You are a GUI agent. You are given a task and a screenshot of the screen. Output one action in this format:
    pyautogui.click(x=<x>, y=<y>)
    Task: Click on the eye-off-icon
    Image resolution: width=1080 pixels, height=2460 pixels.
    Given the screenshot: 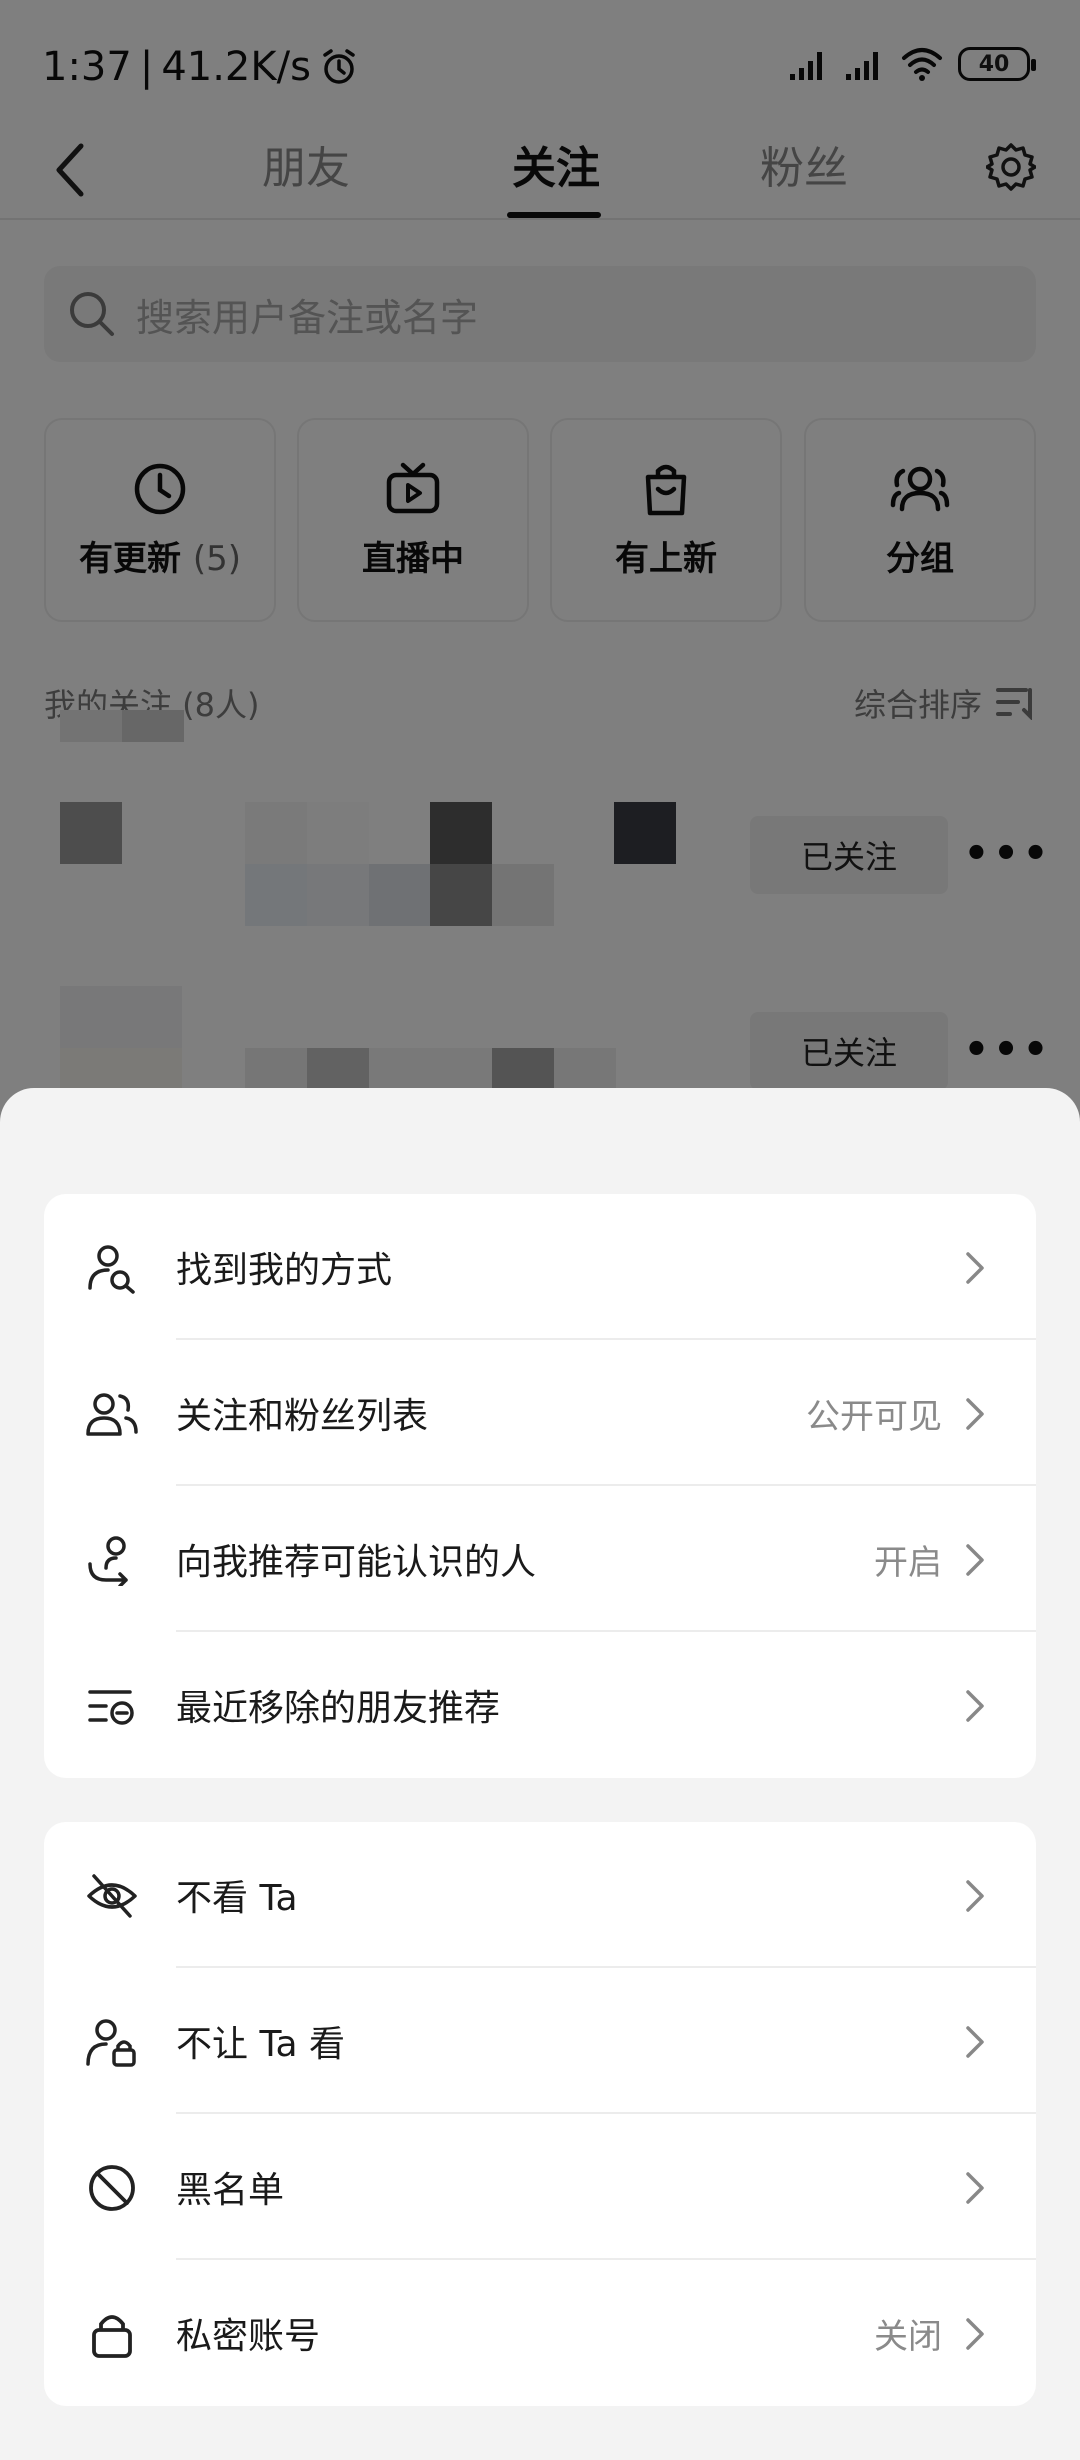 What is the action you would take?
    pyautogui.click(x=112, y=1896)
    